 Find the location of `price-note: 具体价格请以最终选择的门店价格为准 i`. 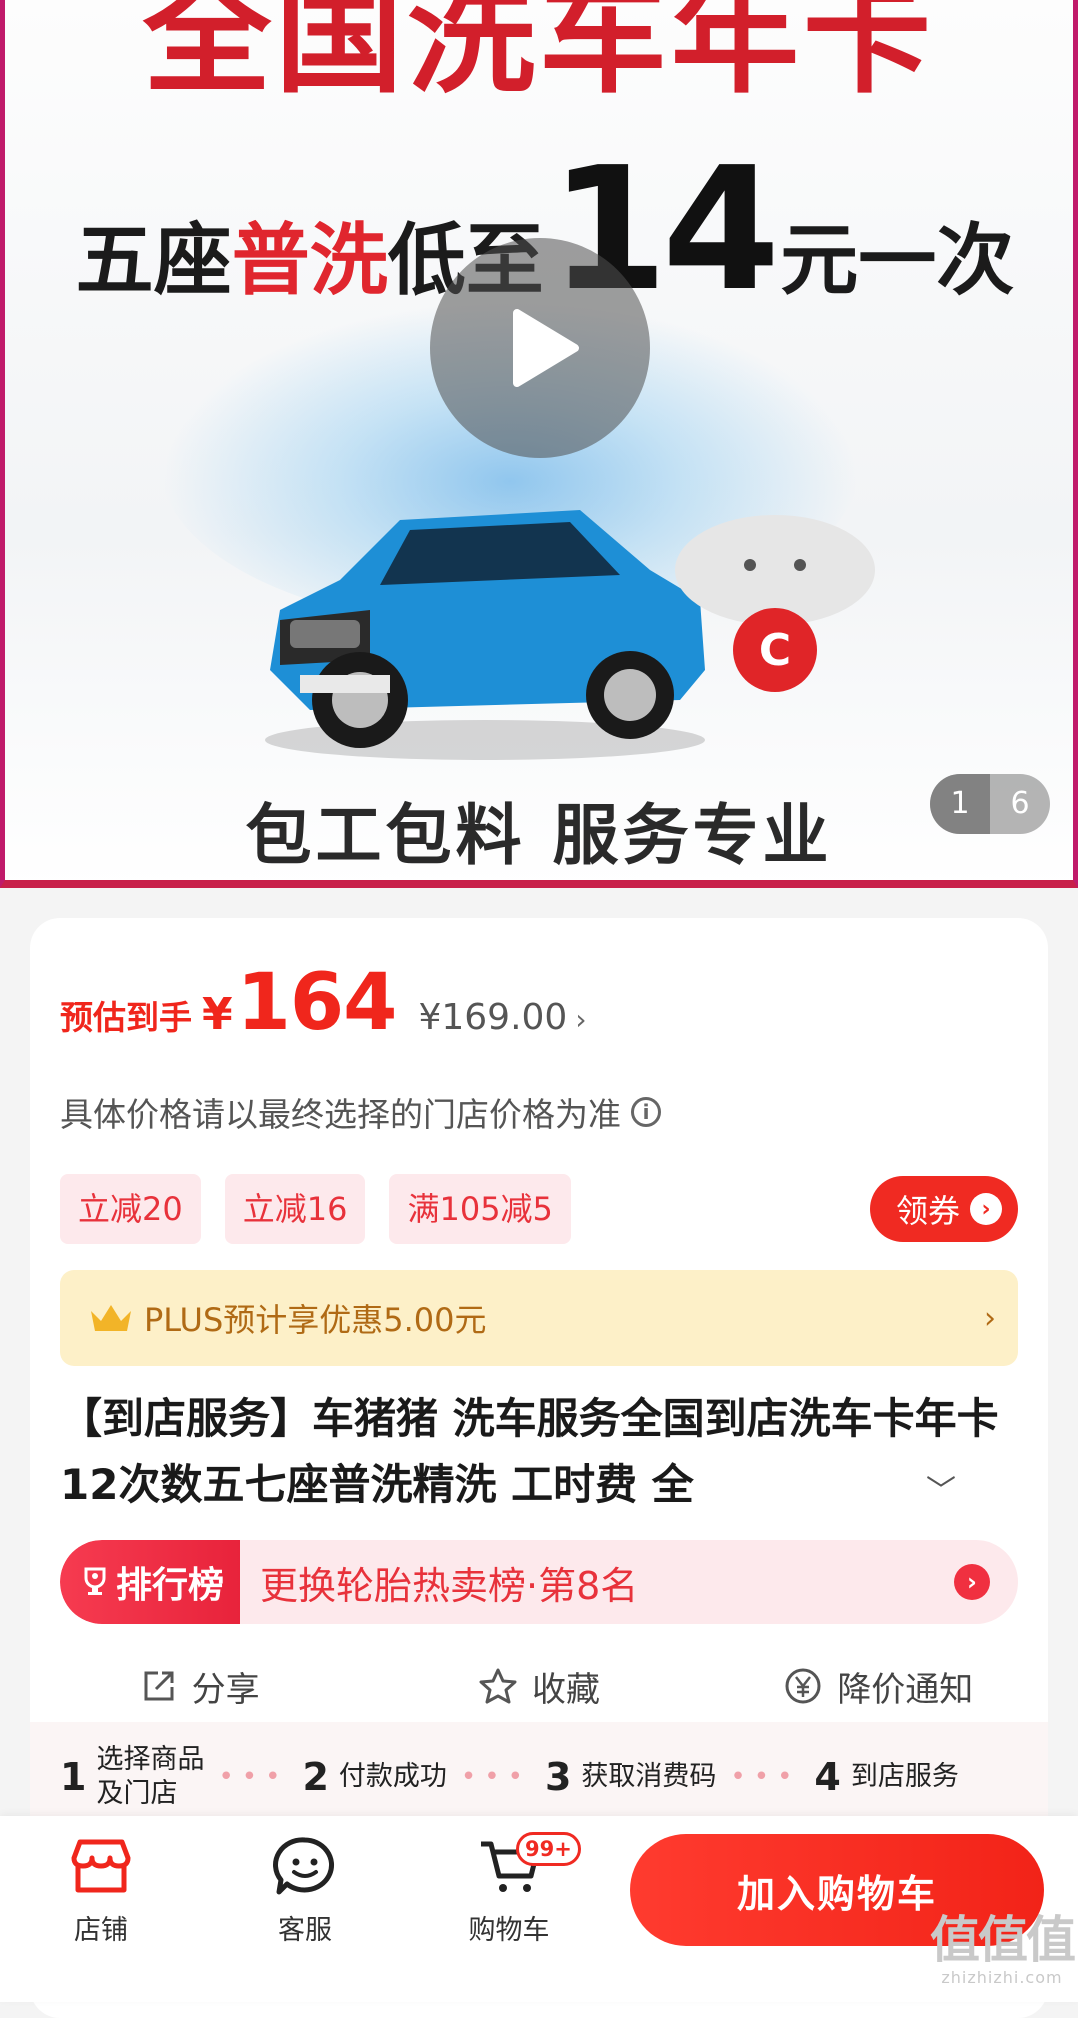

price-note: 具体价格请以最终选择的门店价格为准 i is located at coordinates (360, 1112).